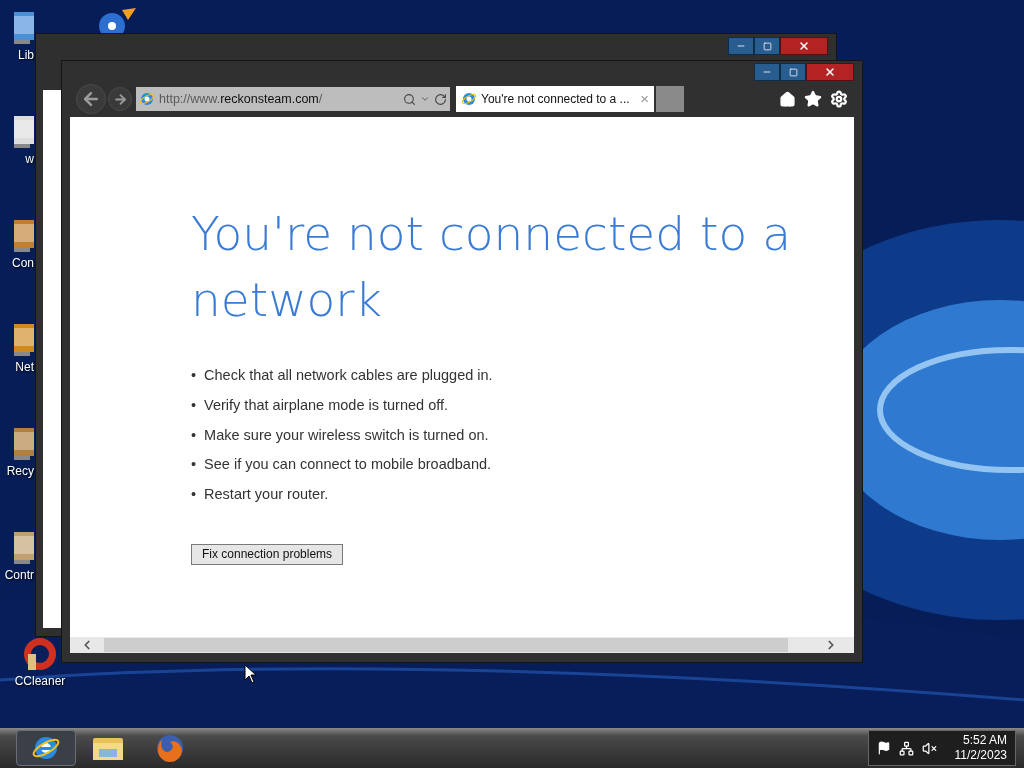 The image size is (1024, 768). What do you see at coordinates (884, 748) in the screenshot?
I see `flag-icon` at bounding box center [884, 748].